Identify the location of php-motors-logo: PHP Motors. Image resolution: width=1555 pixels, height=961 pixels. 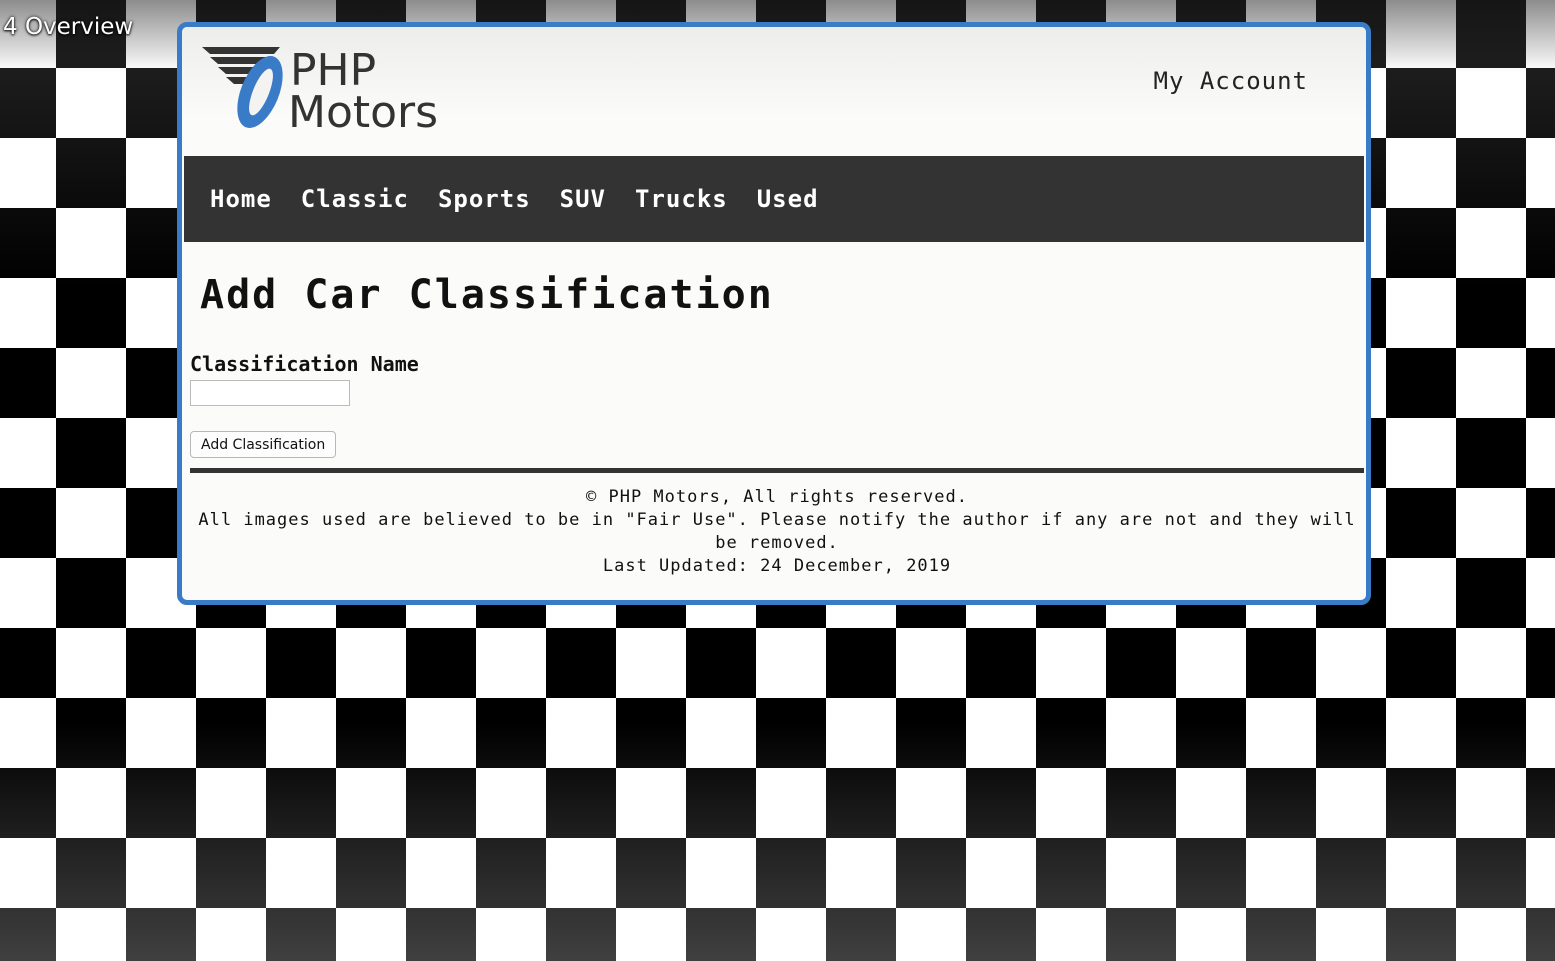
(335, 88).